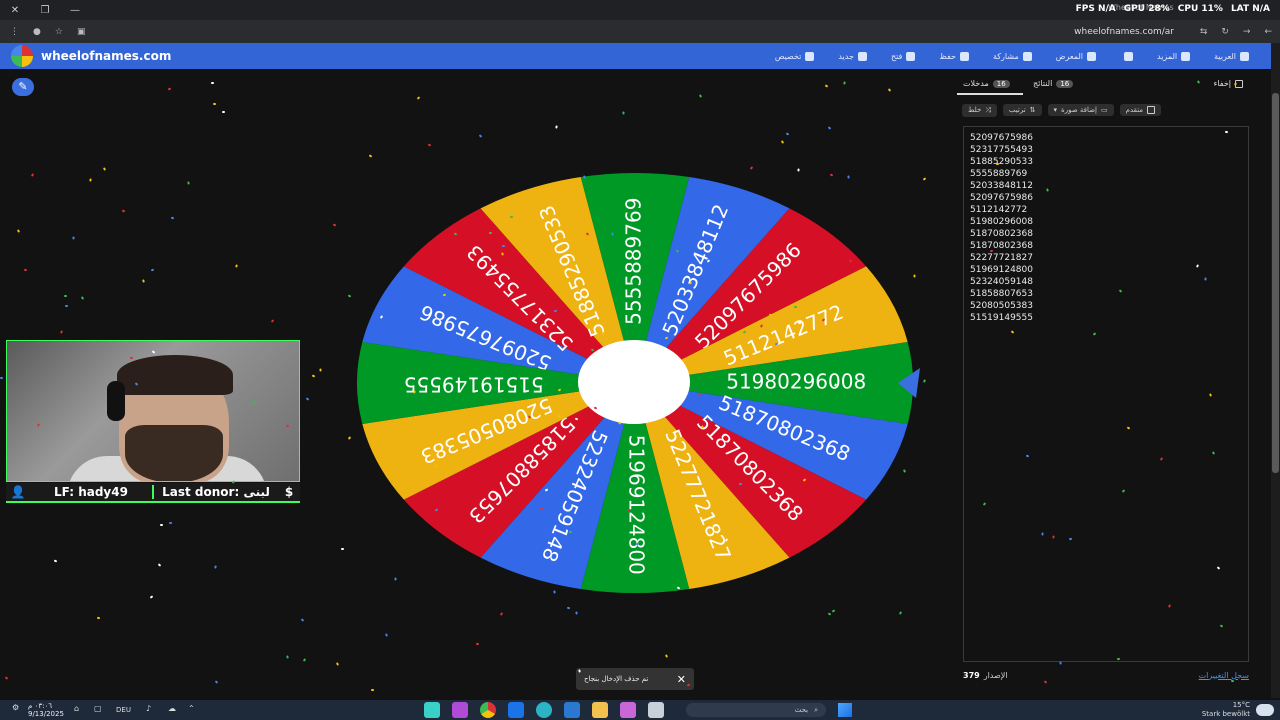 This screenshot has width=1280, height=720. Describe the element at coordinates (903, 56) in the screenshot. I see `menu-item-2: فتح` at that location.